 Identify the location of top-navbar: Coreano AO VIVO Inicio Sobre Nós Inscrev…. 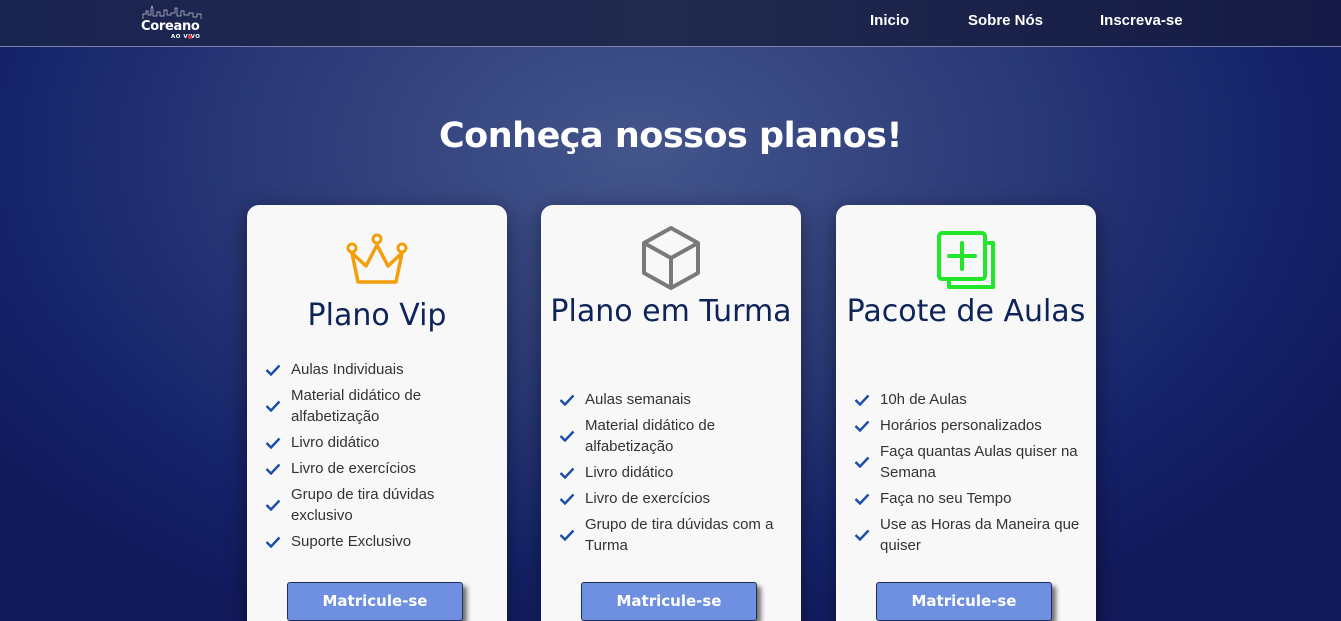
(670, 23).